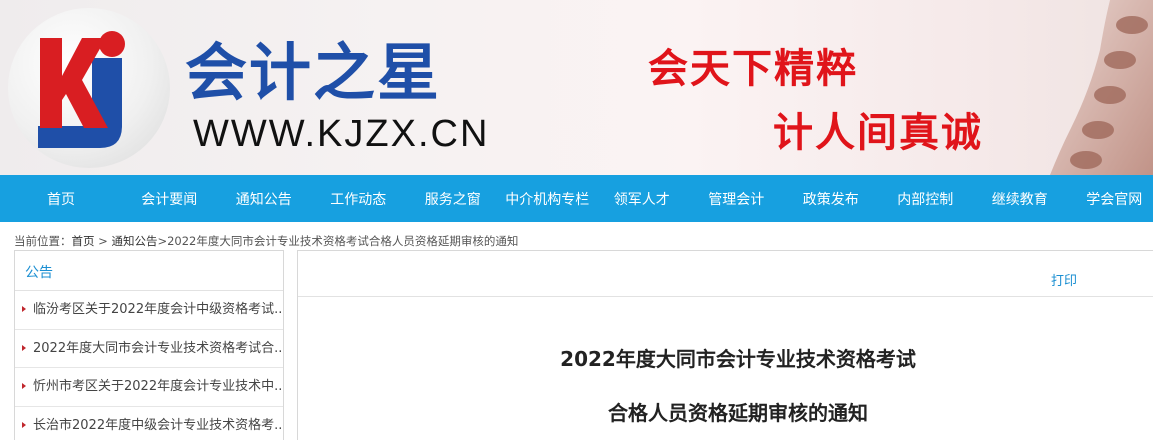  Describe the element at coordinates (61, 199) in the screenshot. I see `nav-item-home: 首页` at that location.